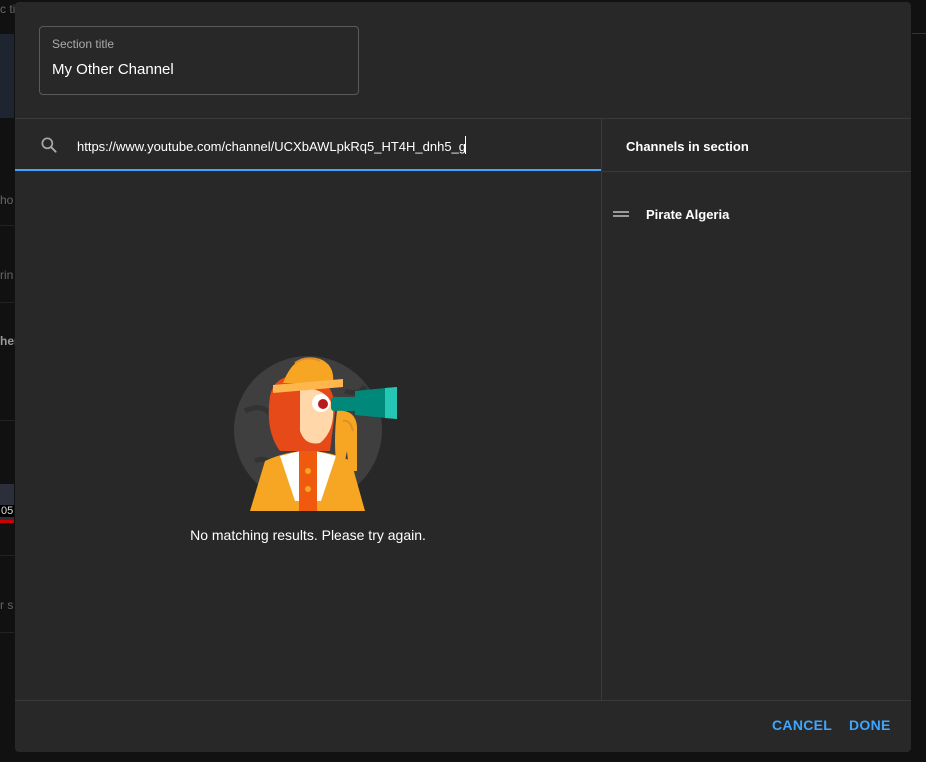 The height and width of the screenshot is (762, 926). Describe the element at coordinates (7, 275) in the screenshot. I see `background-text: rin` at that location.